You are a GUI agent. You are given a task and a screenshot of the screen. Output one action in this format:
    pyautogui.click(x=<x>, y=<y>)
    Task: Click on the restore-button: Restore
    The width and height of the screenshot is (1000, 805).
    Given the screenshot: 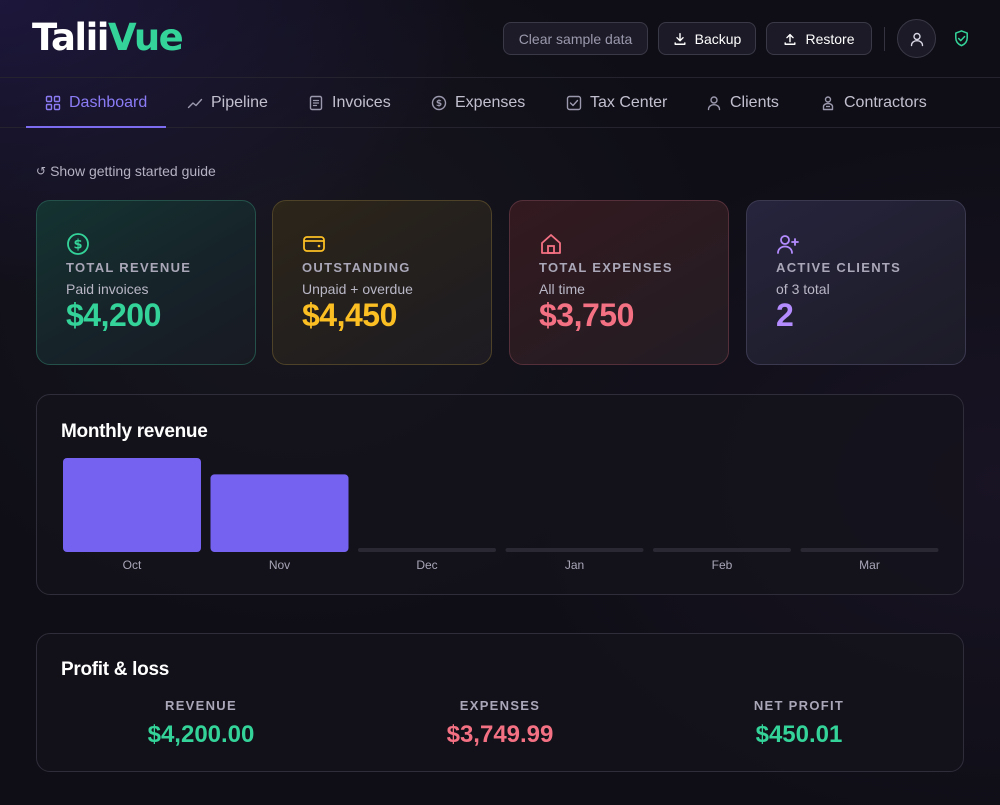 What is the action you would take?
    pyautogui.click(x=819, y=38)
    